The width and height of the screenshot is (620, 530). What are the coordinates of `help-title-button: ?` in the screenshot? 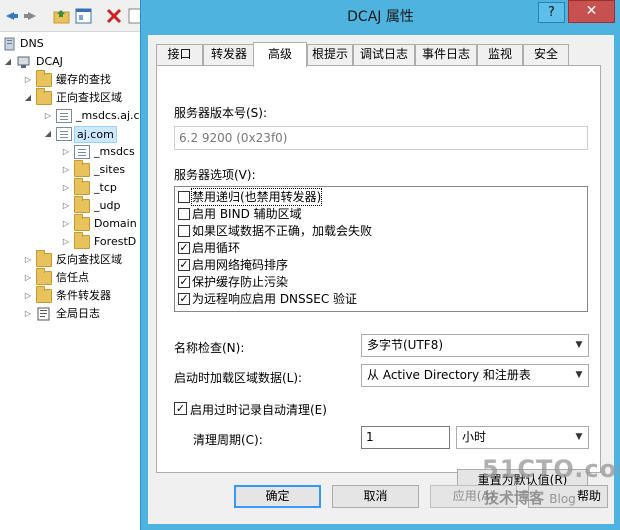 It's located at (551, 12).